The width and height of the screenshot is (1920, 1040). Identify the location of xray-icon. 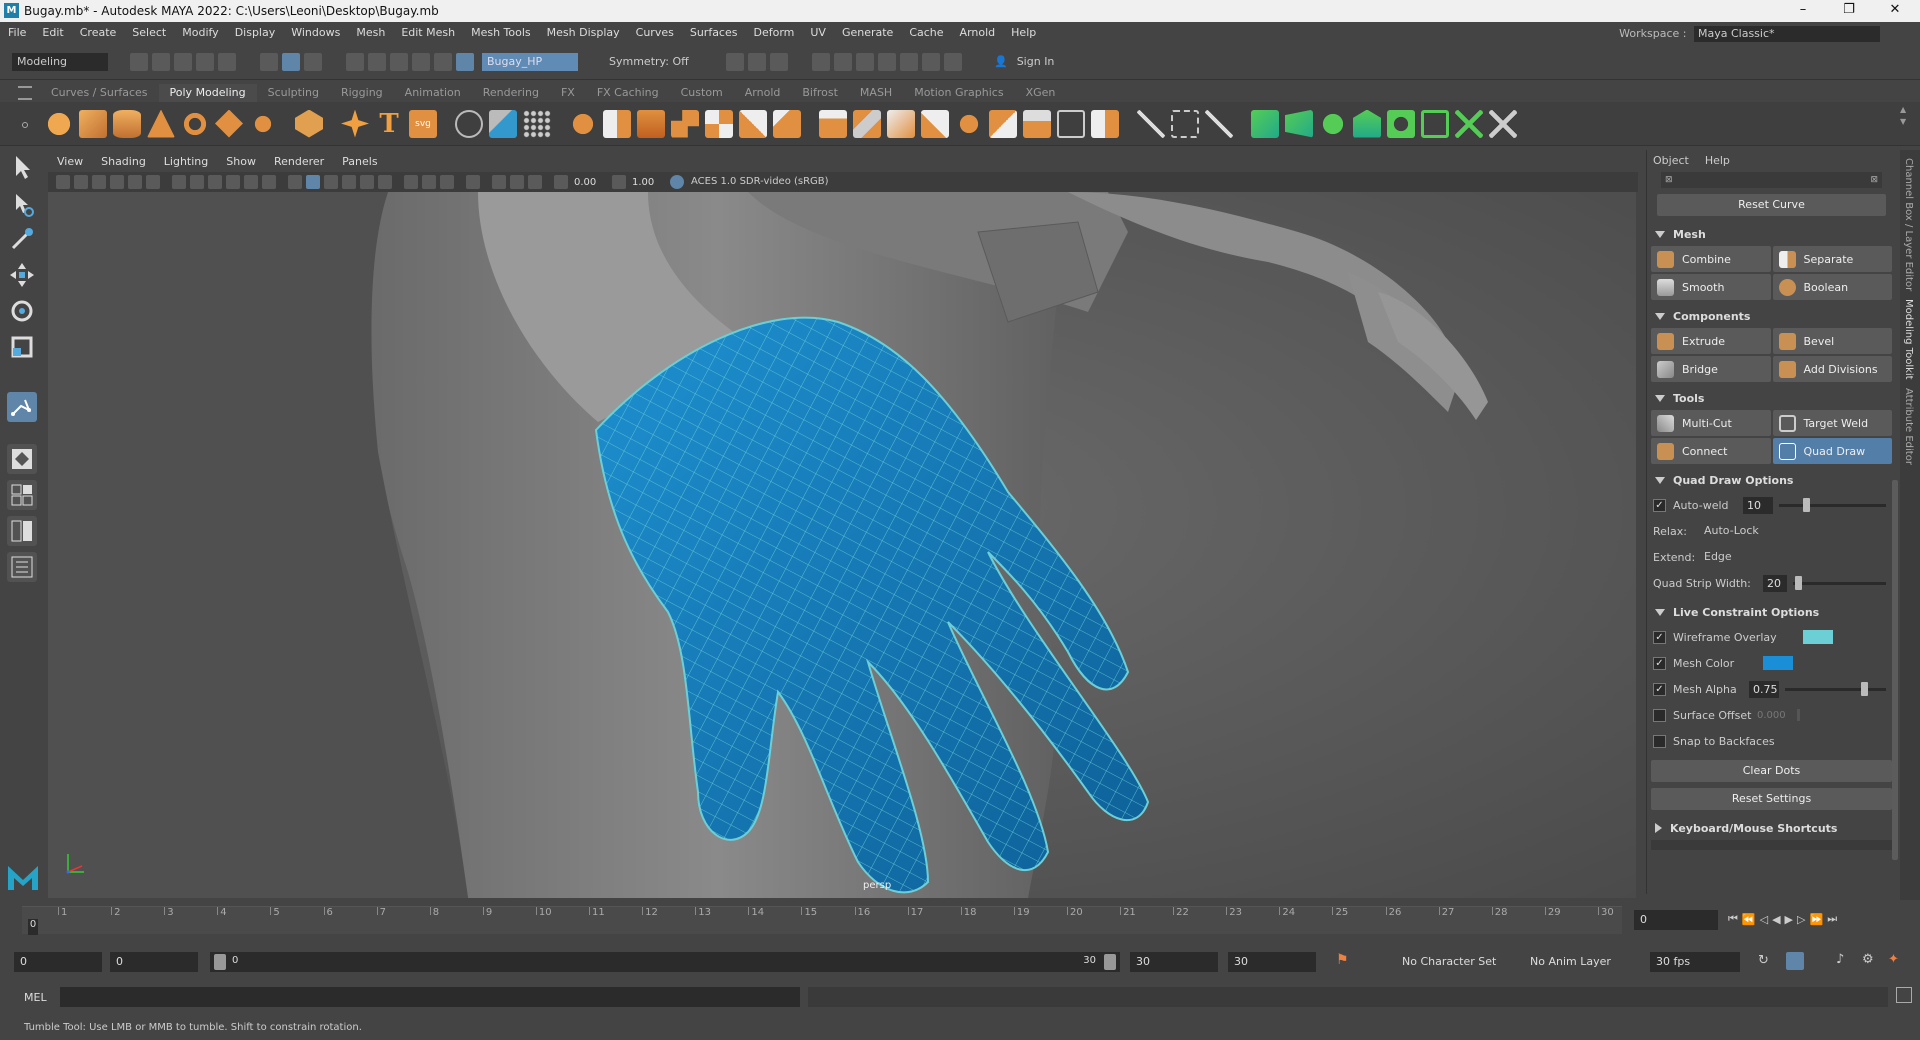
(499, 182).